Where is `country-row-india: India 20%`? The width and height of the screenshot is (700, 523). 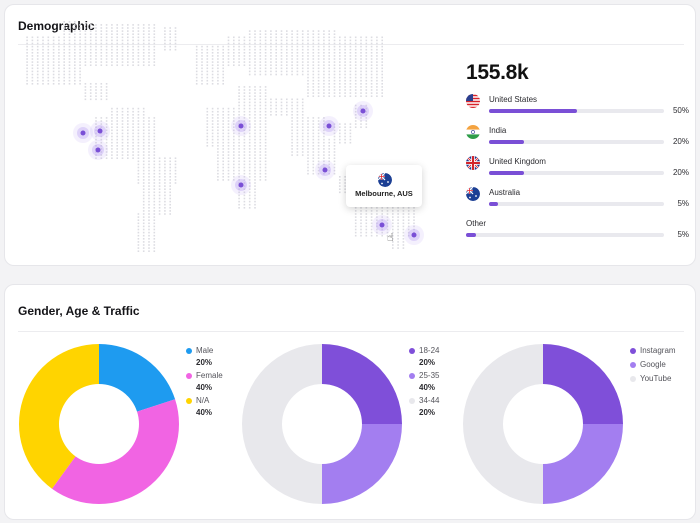
country-row-india: India 20% is located at coordinates (577, 138).